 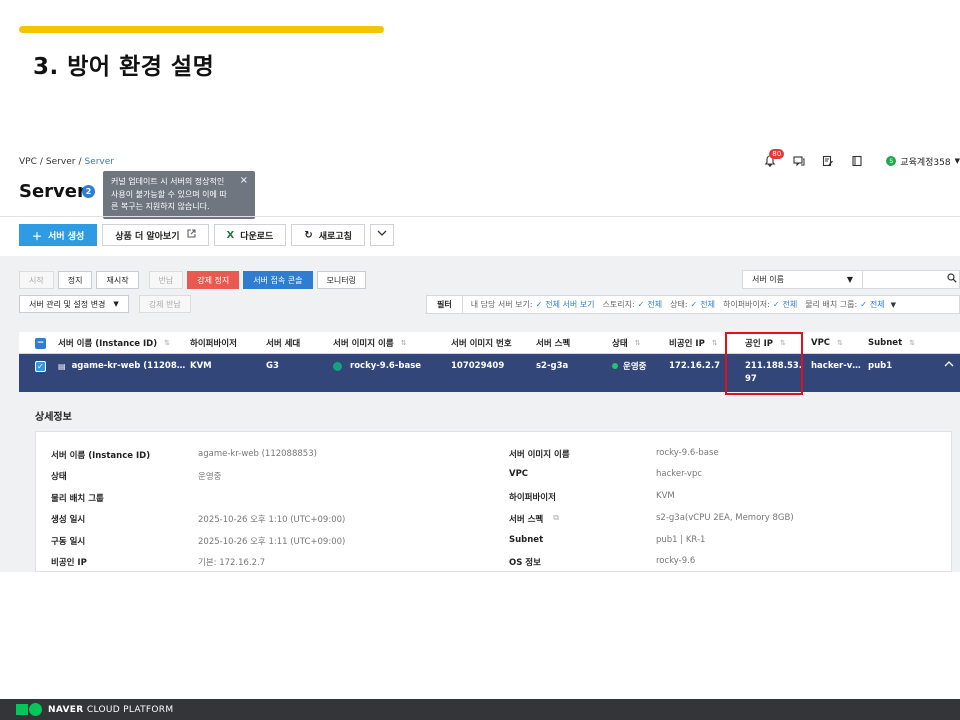 I want to click on detail-row: Subnet pub1 | KR-1, so click(x=607, y=540).